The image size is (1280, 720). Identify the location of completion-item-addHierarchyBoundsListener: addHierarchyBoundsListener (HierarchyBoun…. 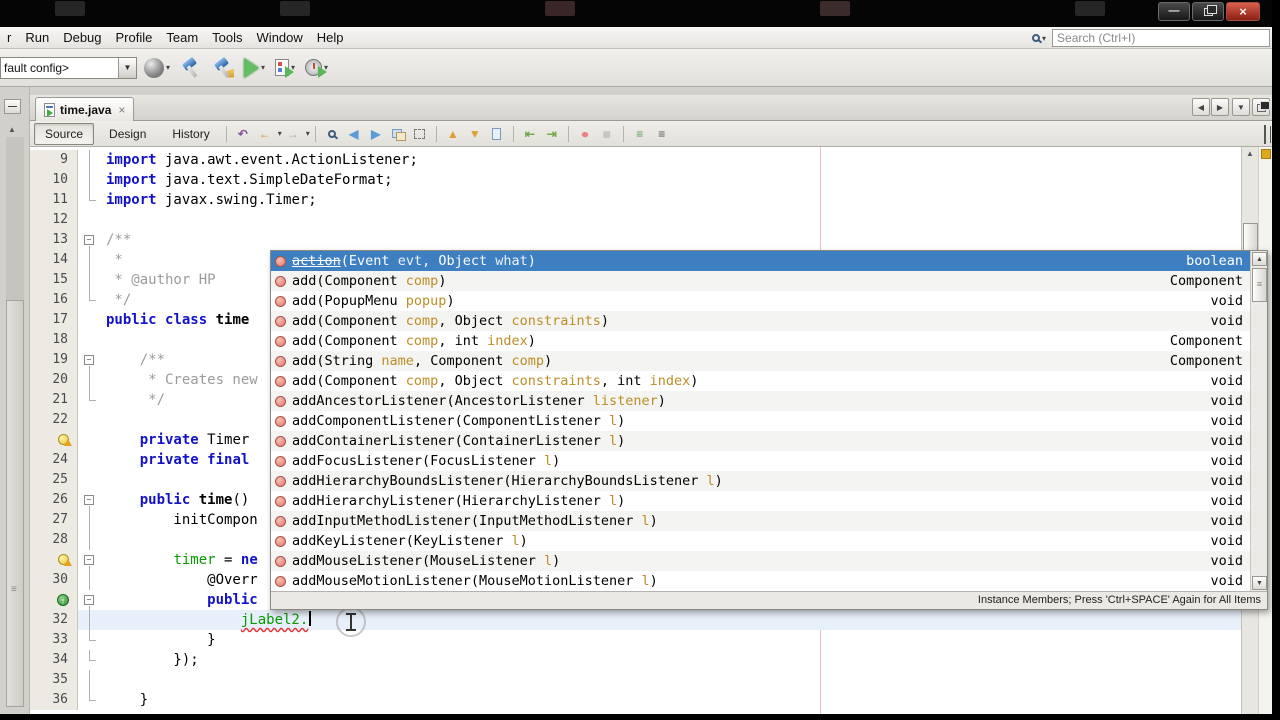
(769, 481).